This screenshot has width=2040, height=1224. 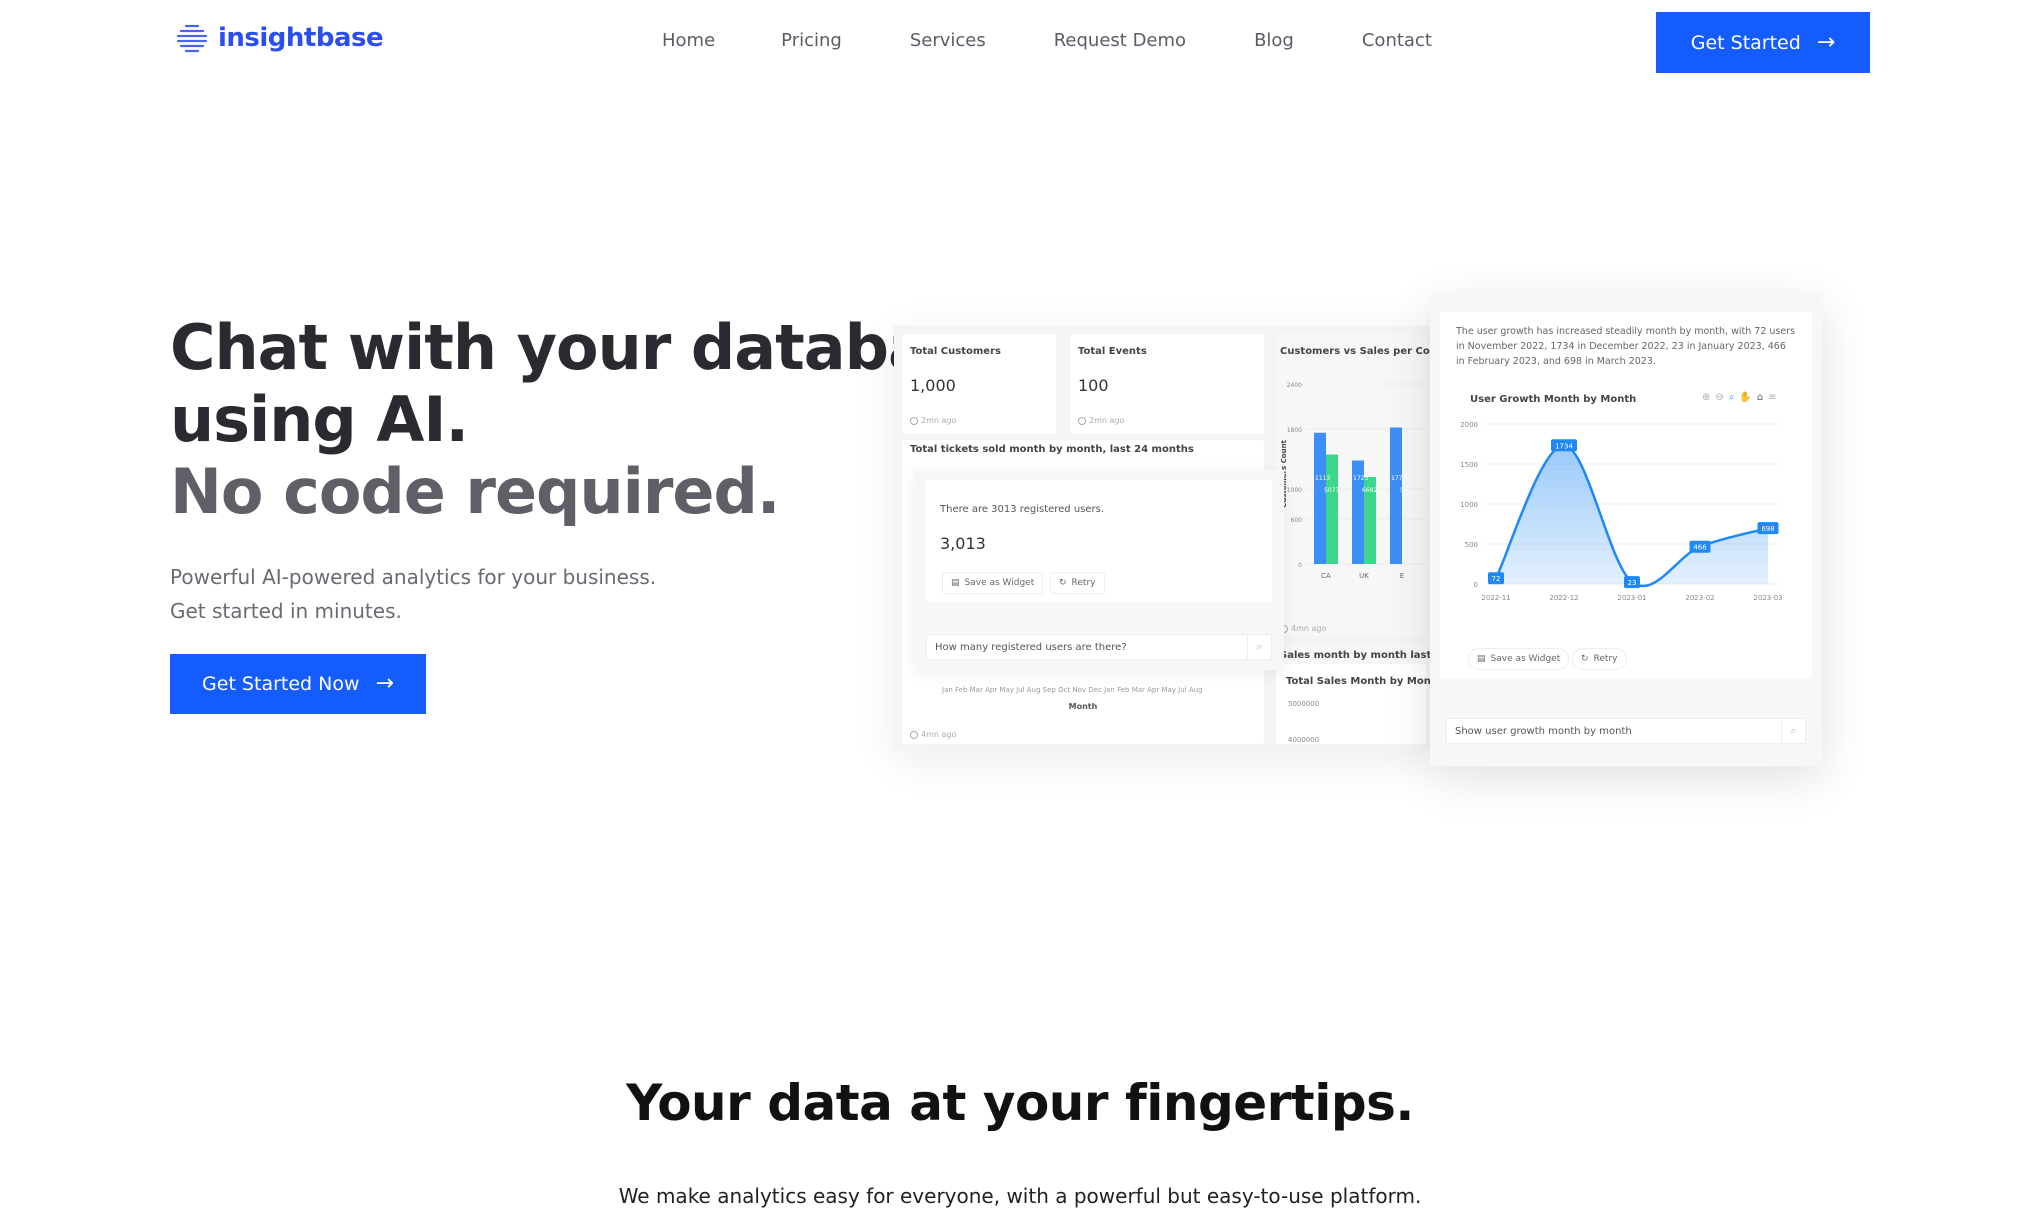 I want to click on growth-chart-title: User Growth Month by Month, so click(x=1553, y=399).